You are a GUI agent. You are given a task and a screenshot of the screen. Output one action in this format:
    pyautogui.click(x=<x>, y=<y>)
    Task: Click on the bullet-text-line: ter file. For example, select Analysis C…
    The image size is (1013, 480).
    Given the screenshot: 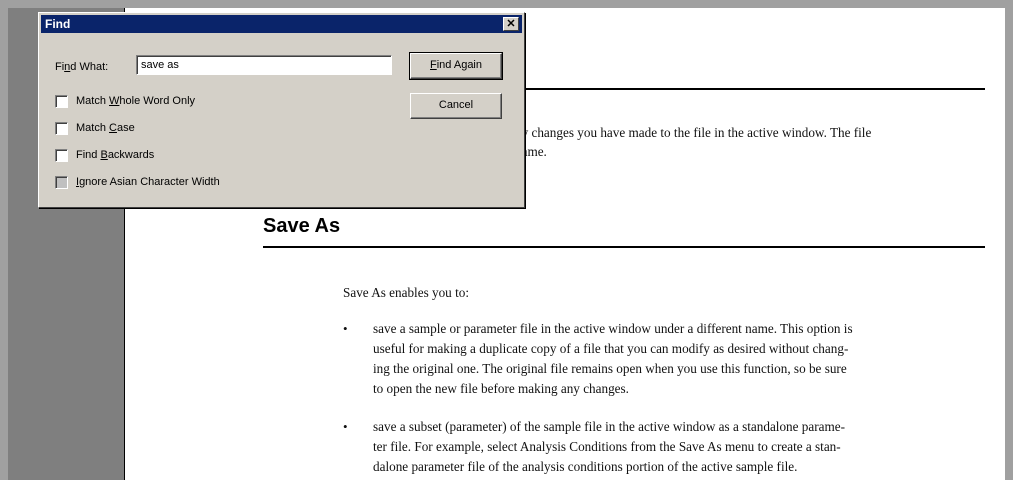 What is the action you would take?
    pyautogui.click(x=607, y=446)
    